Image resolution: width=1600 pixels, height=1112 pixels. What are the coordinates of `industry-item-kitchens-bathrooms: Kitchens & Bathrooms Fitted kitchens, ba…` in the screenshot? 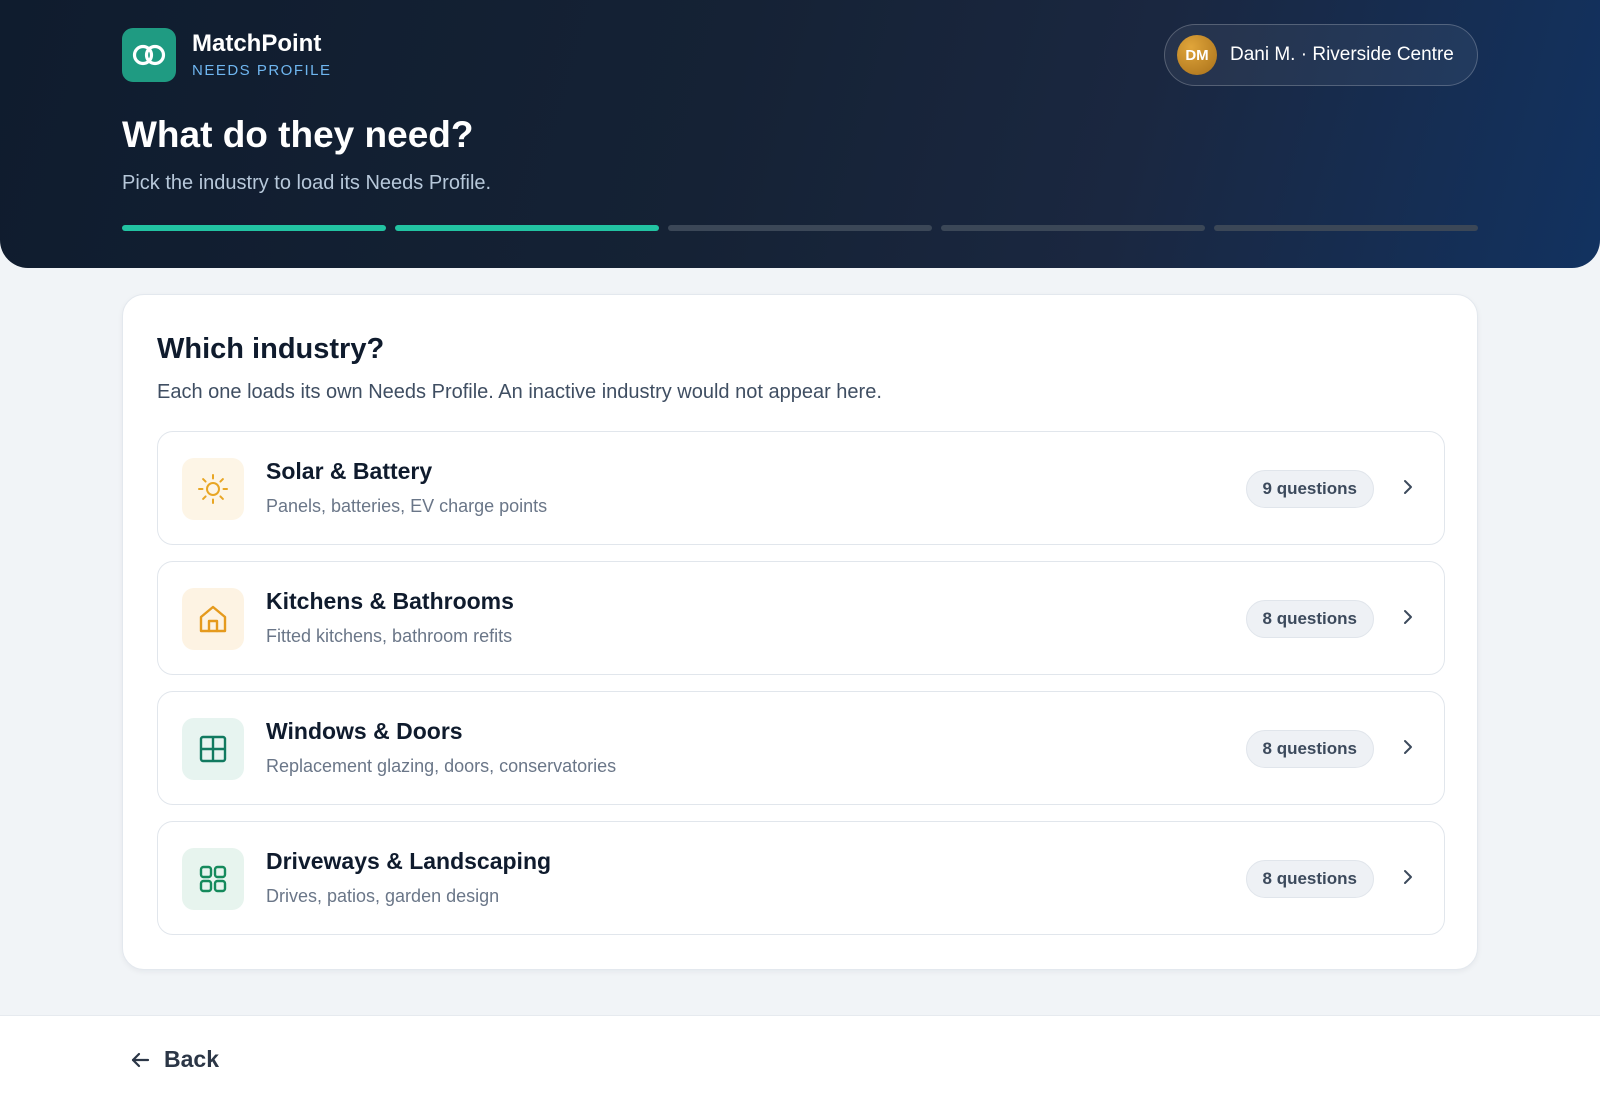 It's located at (801, 618).